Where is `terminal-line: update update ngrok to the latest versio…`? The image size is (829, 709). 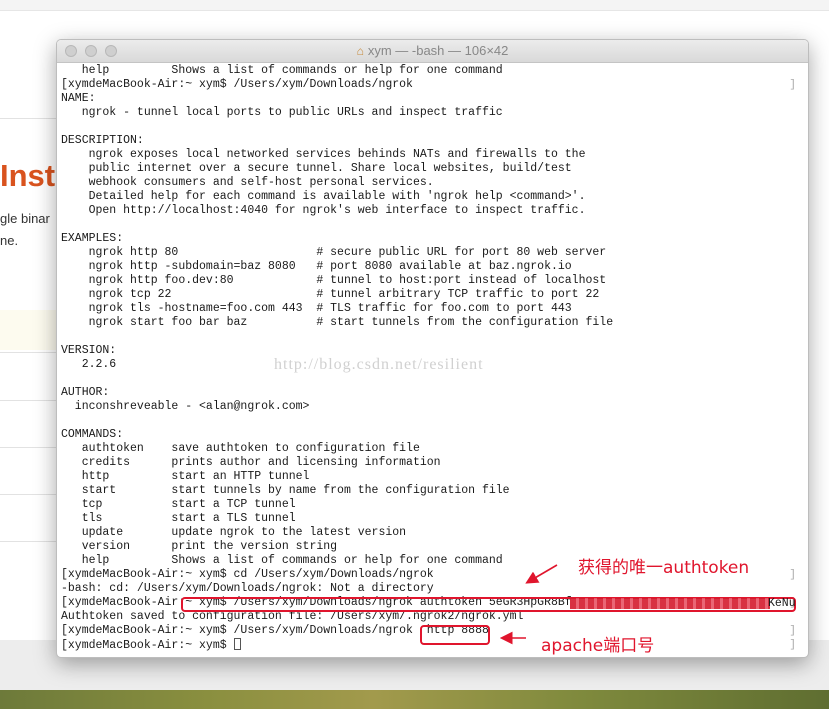 terminal-line: update update ngrok to the latest versio… is located at coordinates (234, 532).